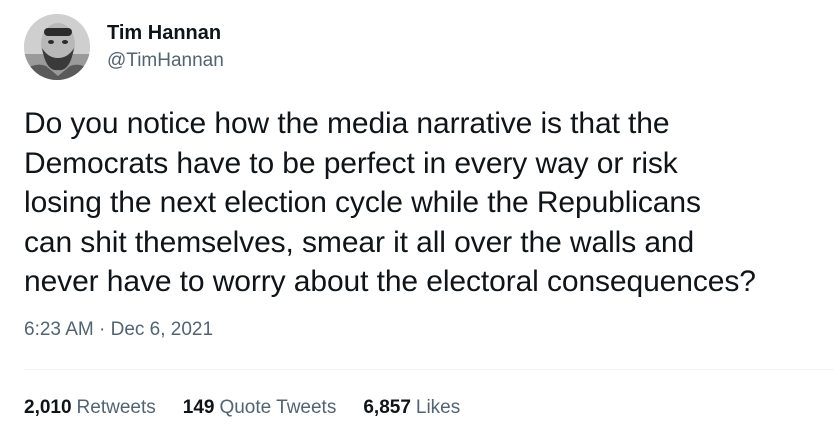  Describe the element at coordinates (116, 407) in the screenshot. I see `retweets-label: Retweets` at that location.